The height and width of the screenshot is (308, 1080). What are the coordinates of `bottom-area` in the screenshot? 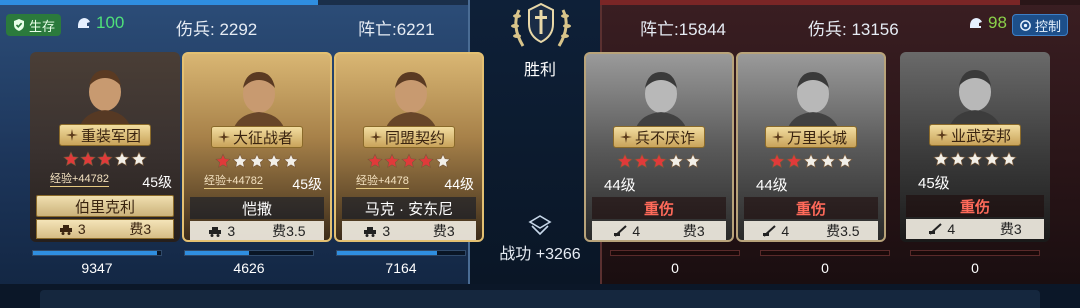 It's located at (540, 296).